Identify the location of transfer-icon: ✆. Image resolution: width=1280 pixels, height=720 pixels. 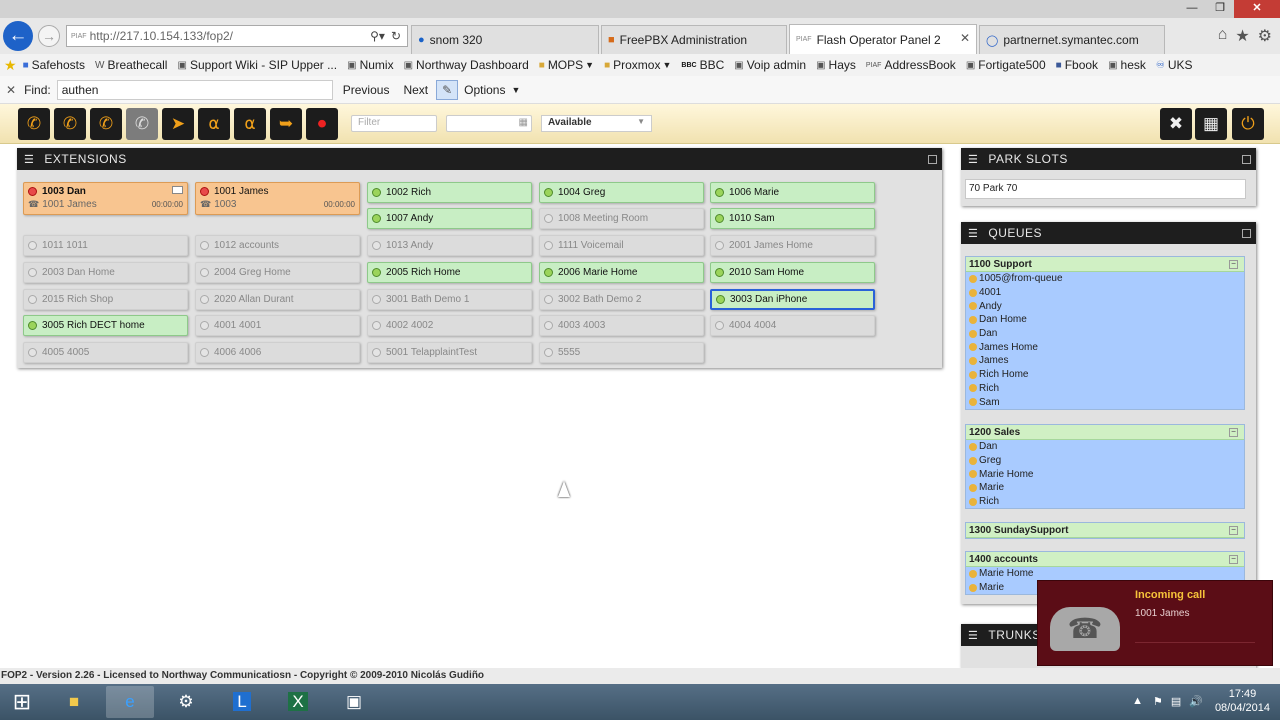
(106, 124).